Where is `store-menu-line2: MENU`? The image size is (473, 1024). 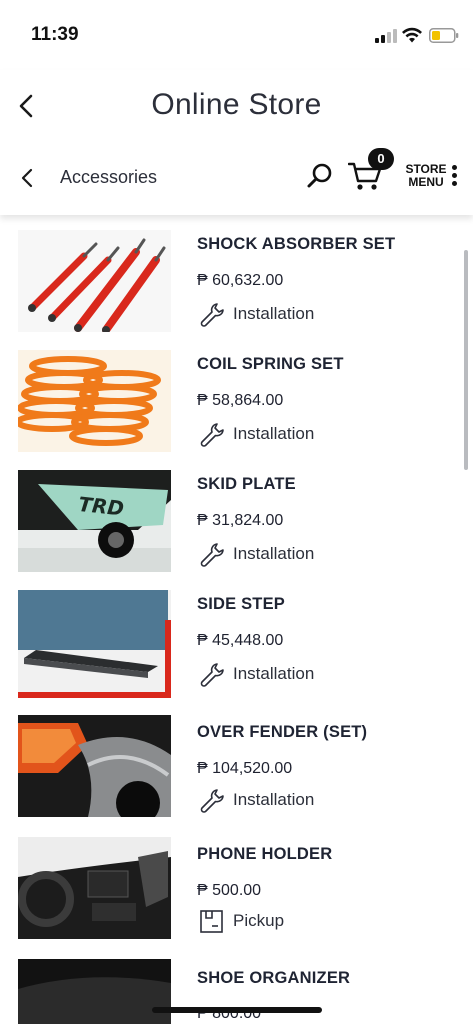
store-menu-line2: MENU is located at coordinates (426, 182).